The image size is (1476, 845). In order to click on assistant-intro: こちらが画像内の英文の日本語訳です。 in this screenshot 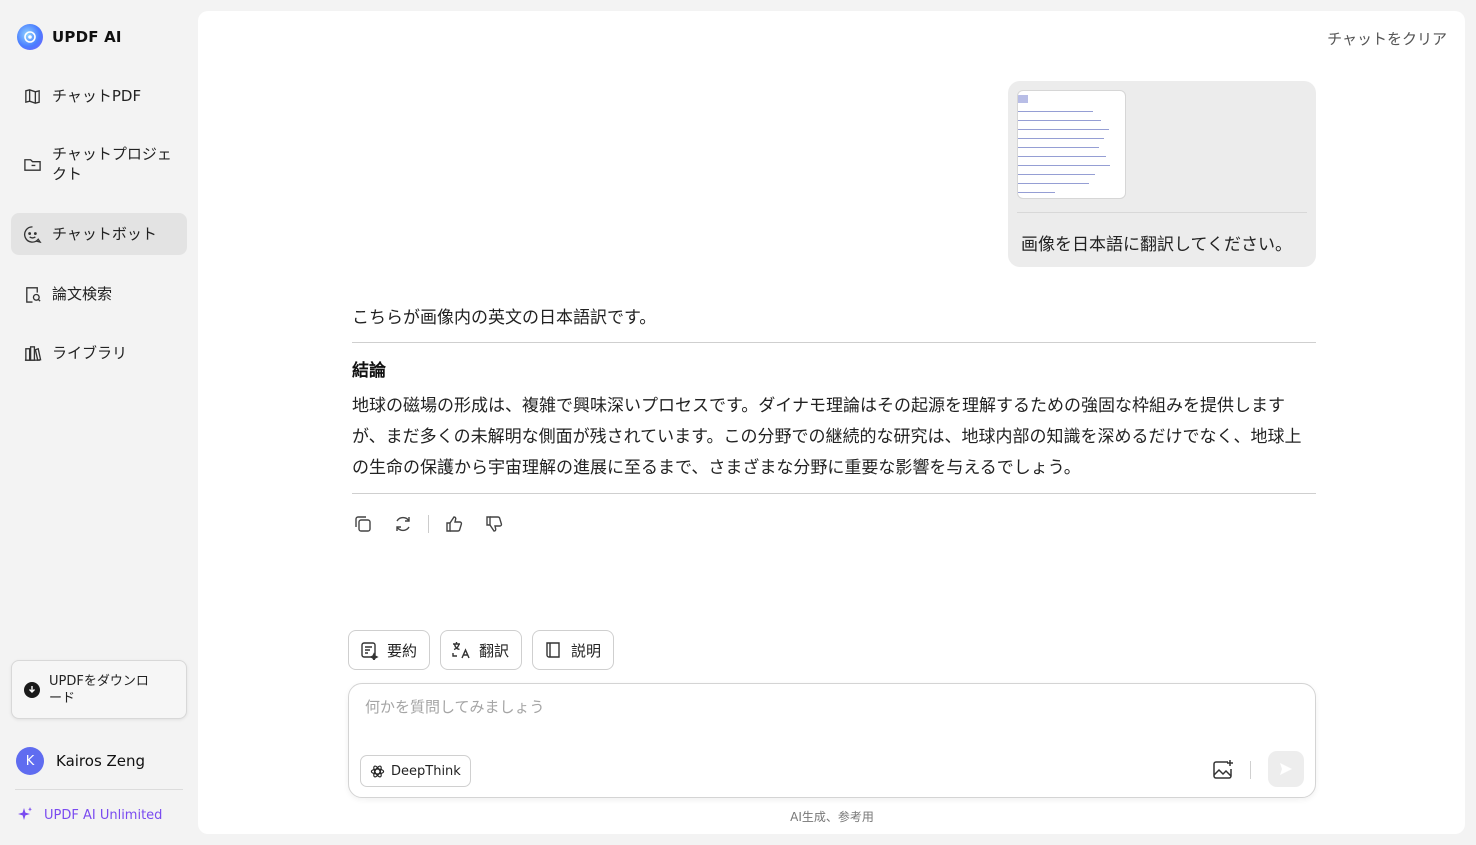, I will do `click(504, 318)`.